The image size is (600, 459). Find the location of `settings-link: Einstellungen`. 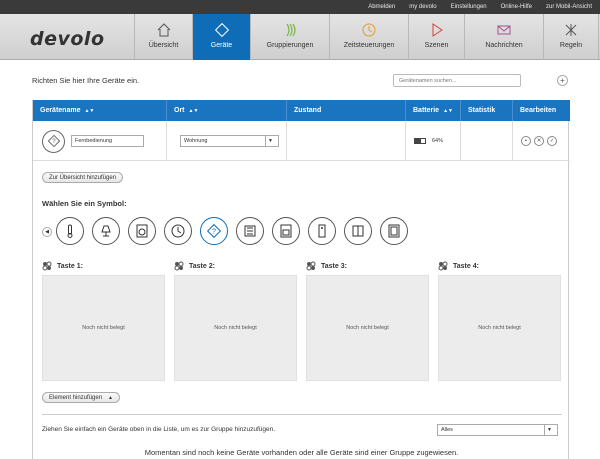

settings-link: Einstellungen is located at coordinates (469, 7).